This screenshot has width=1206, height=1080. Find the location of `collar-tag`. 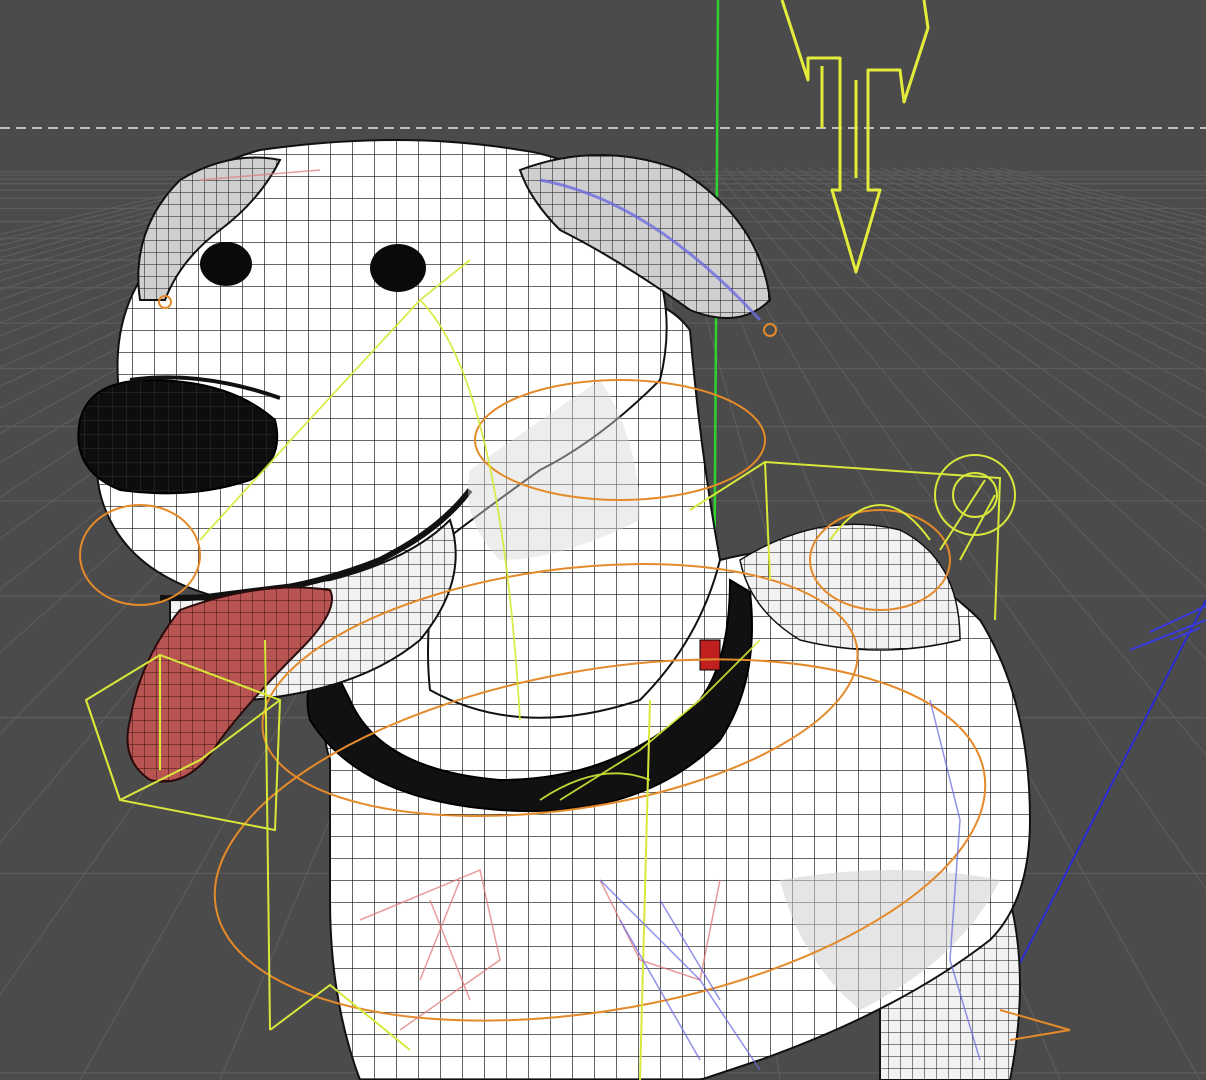

collar-tag is located at coordinates (710, 655).